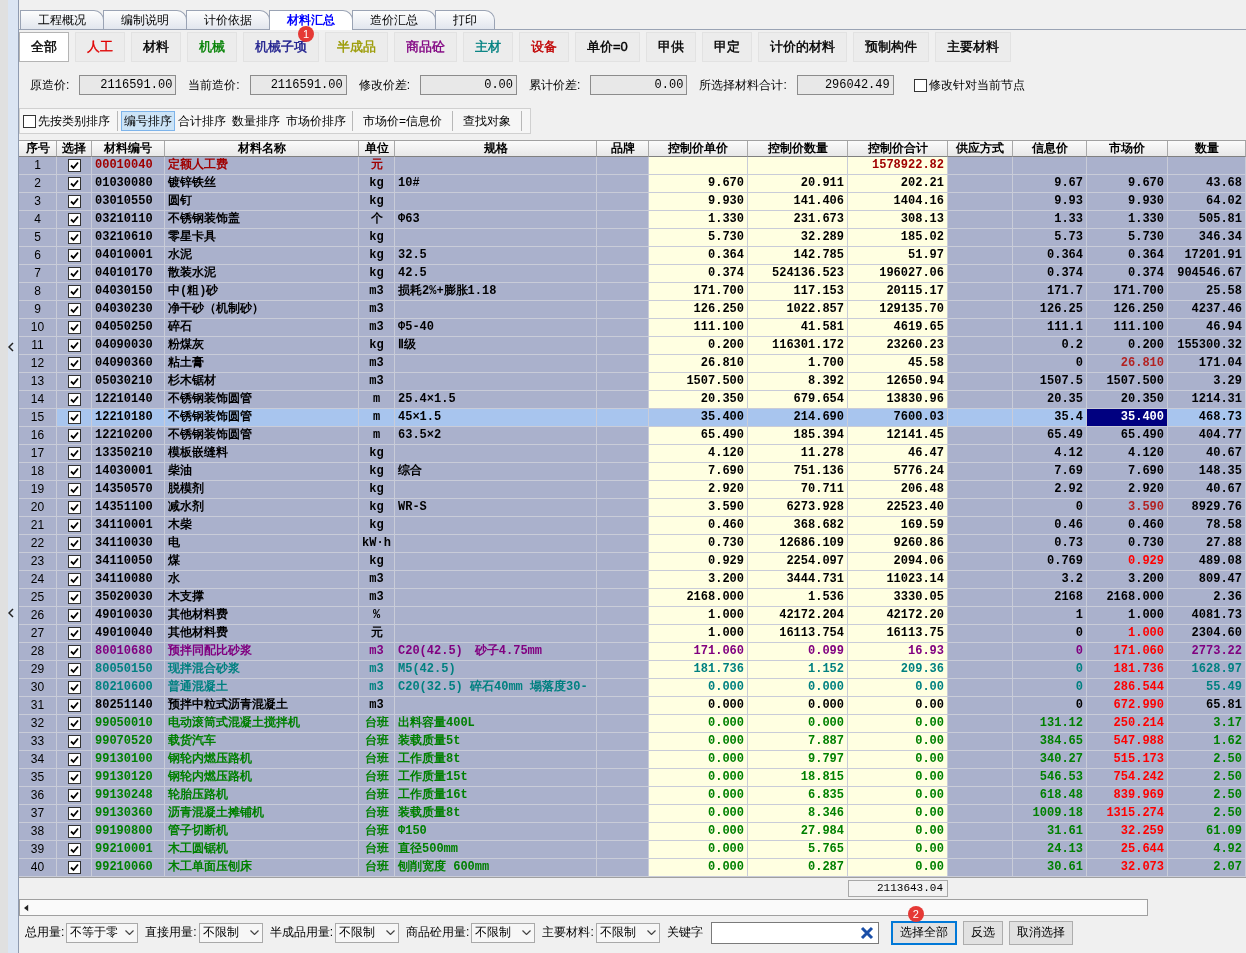 The width and height of the screenshot is (1246, 953). Describe the element at coordinates (156, 47) in the screenshot. I see `filter-button: 材料` at that location.